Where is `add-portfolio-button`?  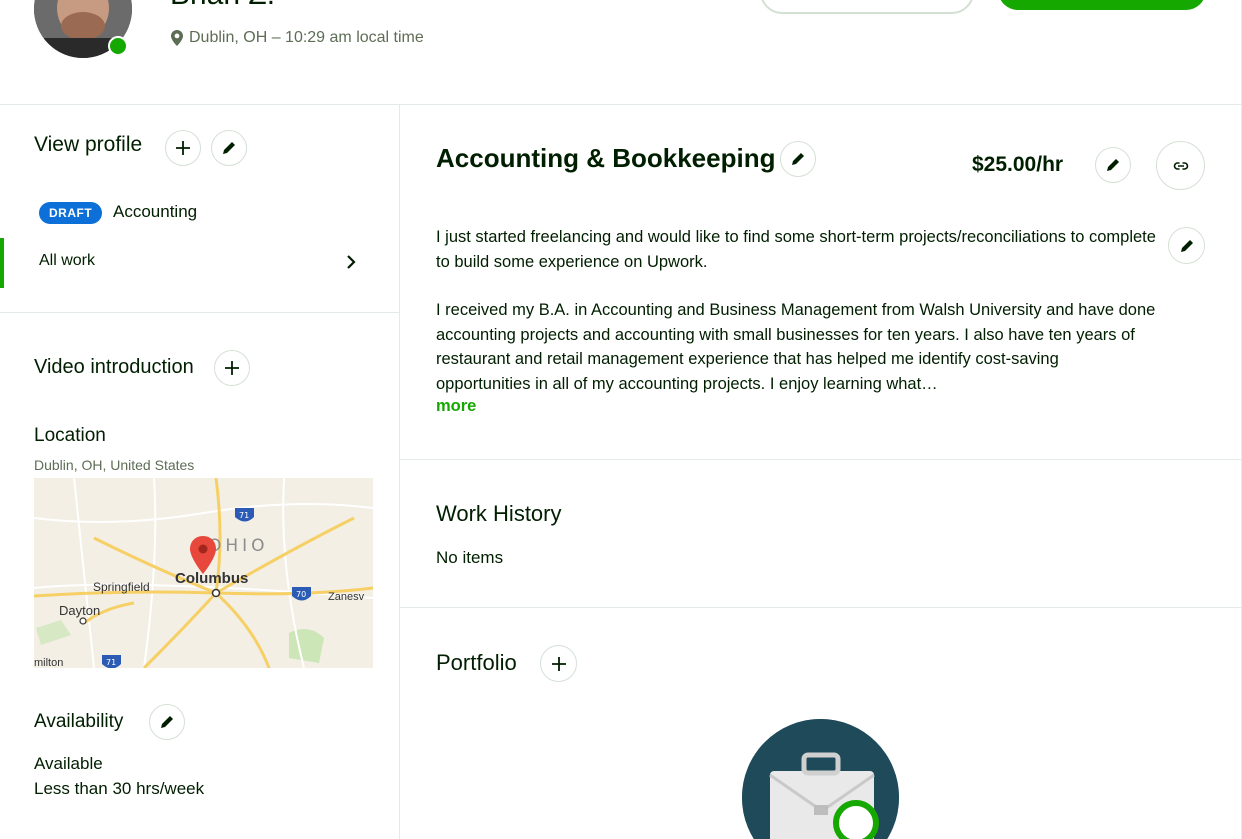 add-portfolio-button is located at coordinates (558, 663).